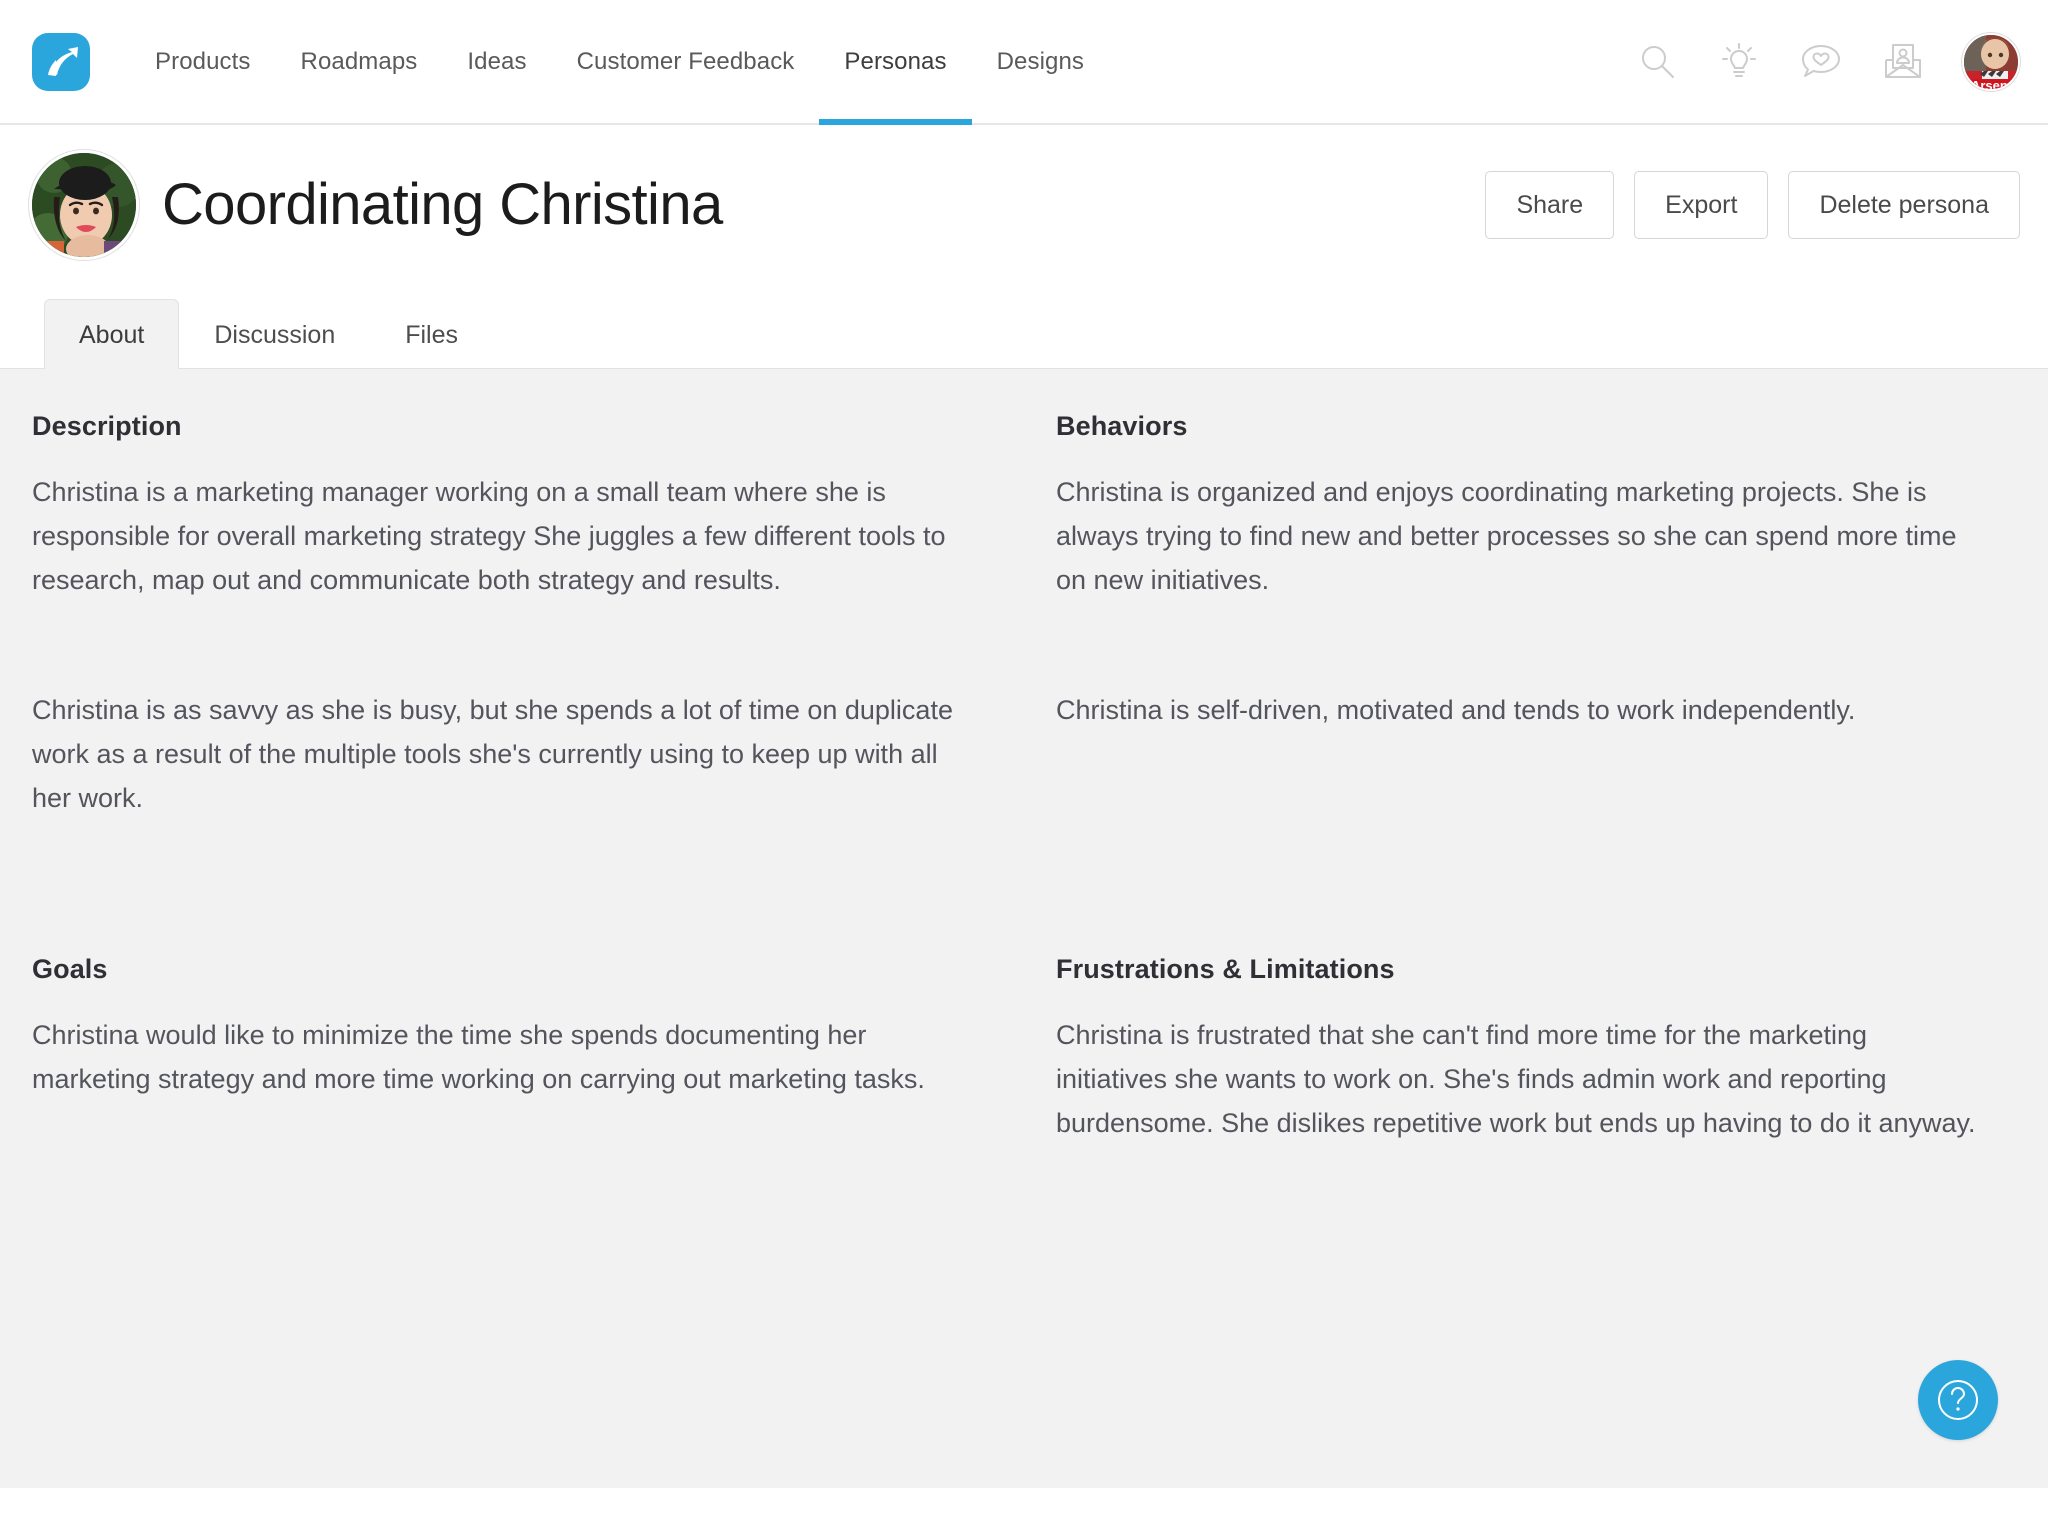 The height and width of the screenshot is (1534, 2048). I want to click on nav-item-designs: Designs, so click(1040, 61).